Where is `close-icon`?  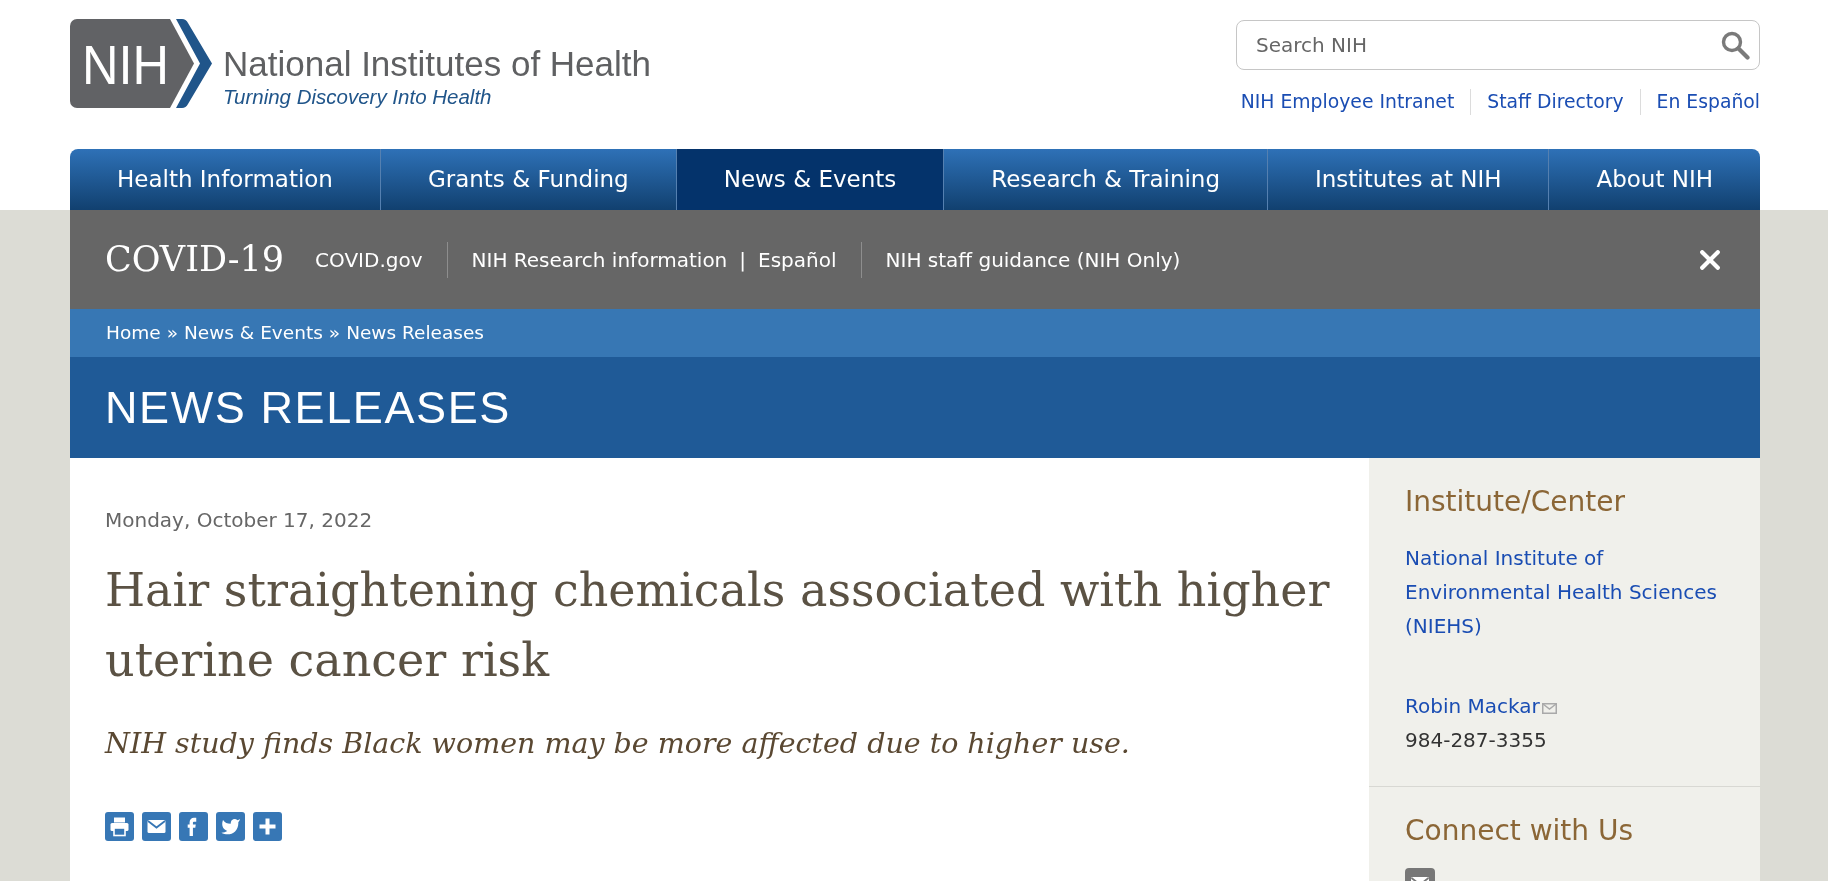 close-icon is located at coordinates (1710, 259).